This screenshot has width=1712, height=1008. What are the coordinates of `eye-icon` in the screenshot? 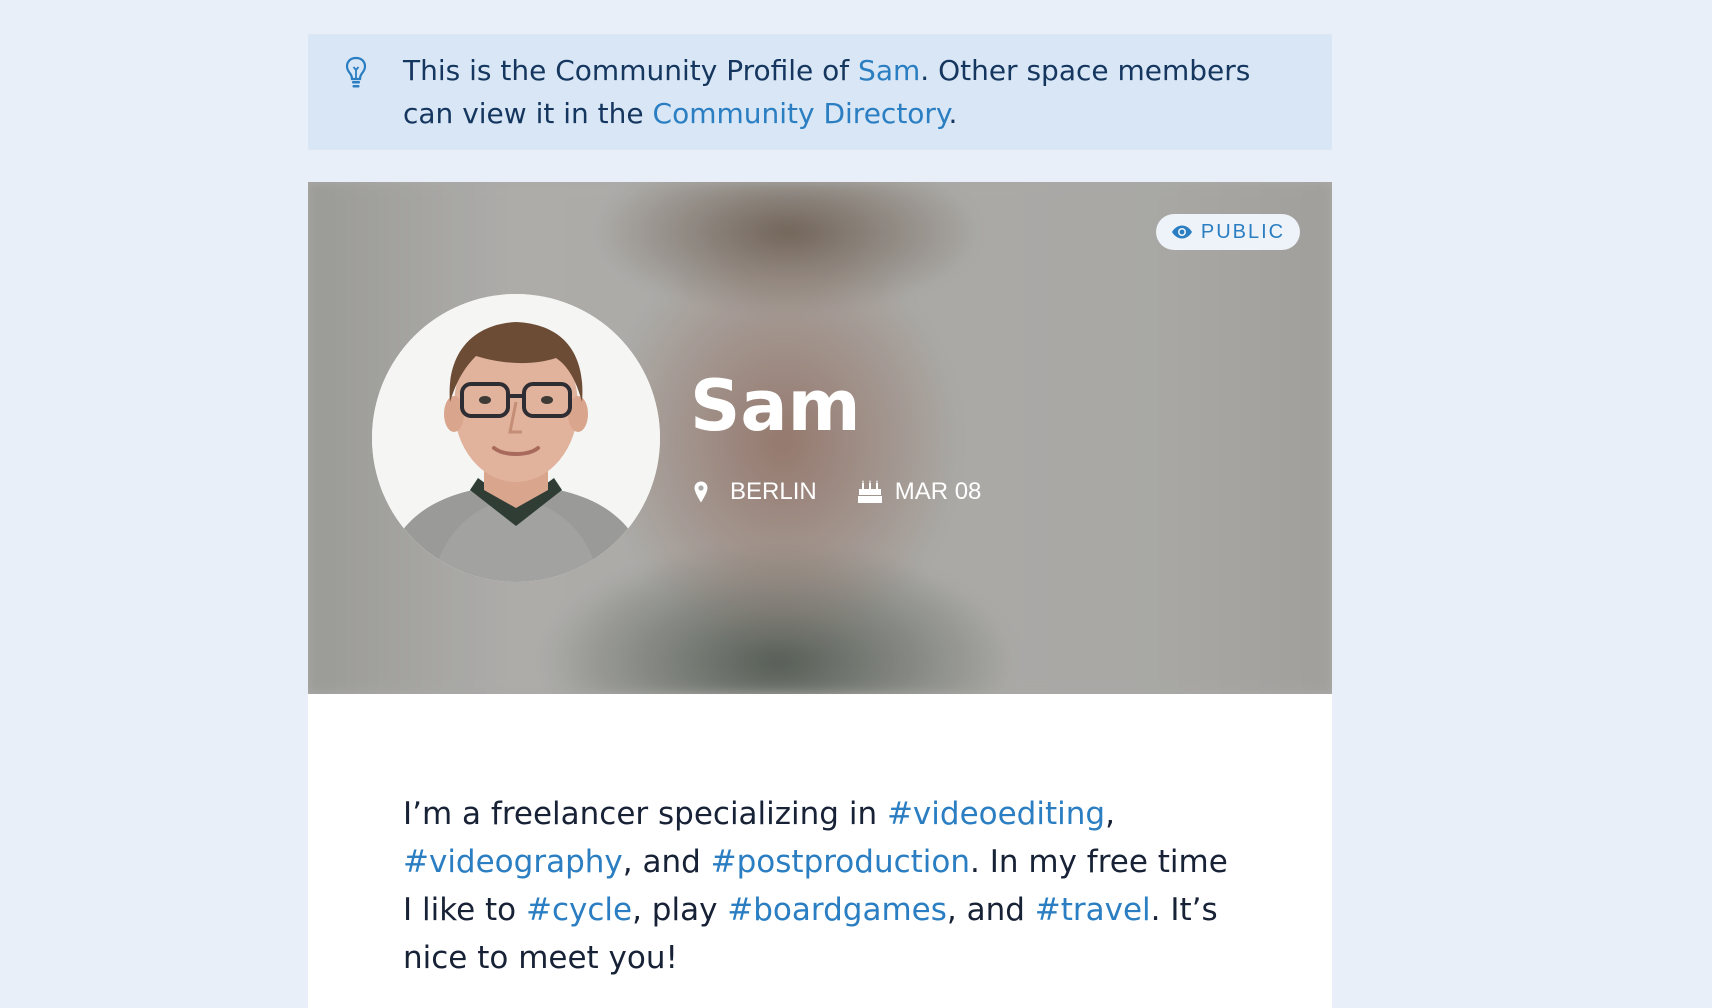 It's located at (1181, 232).